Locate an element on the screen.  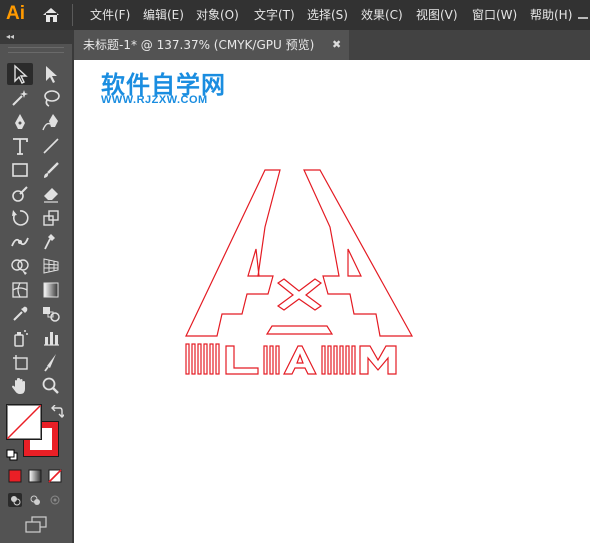
menu-help: 帮助(H) is located at coordinates (551, 15).